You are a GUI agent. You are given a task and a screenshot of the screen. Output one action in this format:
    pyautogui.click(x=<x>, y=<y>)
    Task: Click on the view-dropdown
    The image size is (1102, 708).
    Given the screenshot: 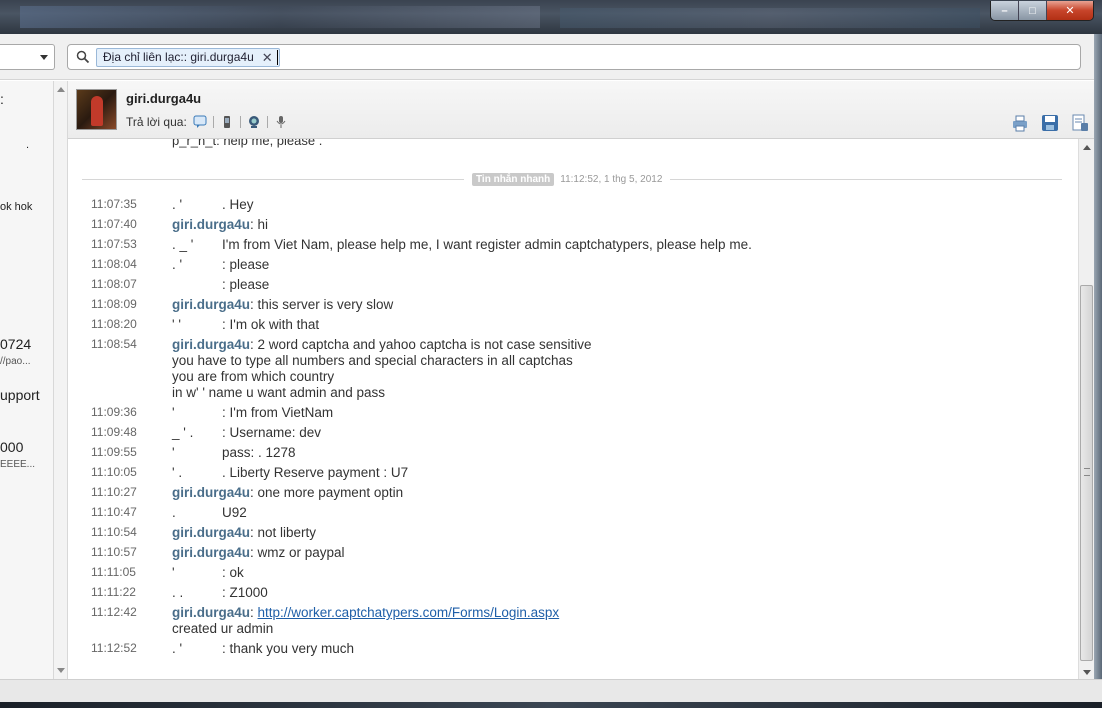 What is the action you would take?
    pyautogui.click(x=27, y=57)
    